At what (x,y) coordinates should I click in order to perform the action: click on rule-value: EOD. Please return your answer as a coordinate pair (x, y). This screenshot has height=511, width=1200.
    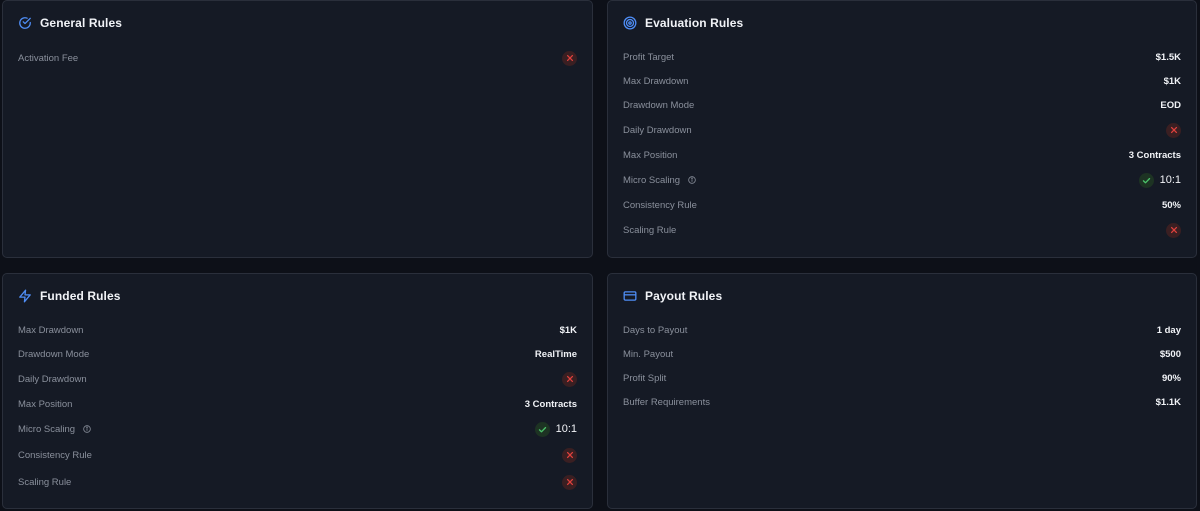
    Looking at the image, I should click on (1170, 105).